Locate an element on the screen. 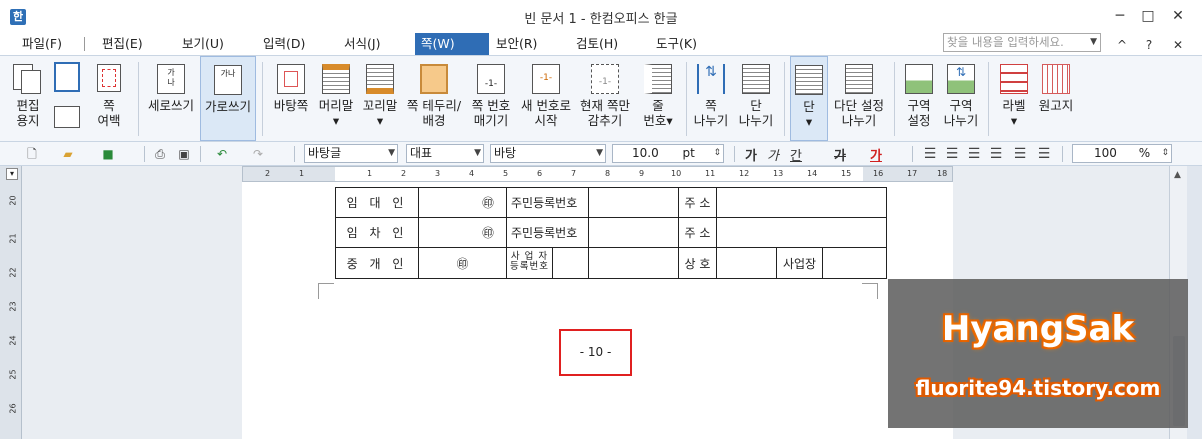 The width and height of the screenshot is (1202, 439). italic-button: 가 is located at coordinates (773, 154).